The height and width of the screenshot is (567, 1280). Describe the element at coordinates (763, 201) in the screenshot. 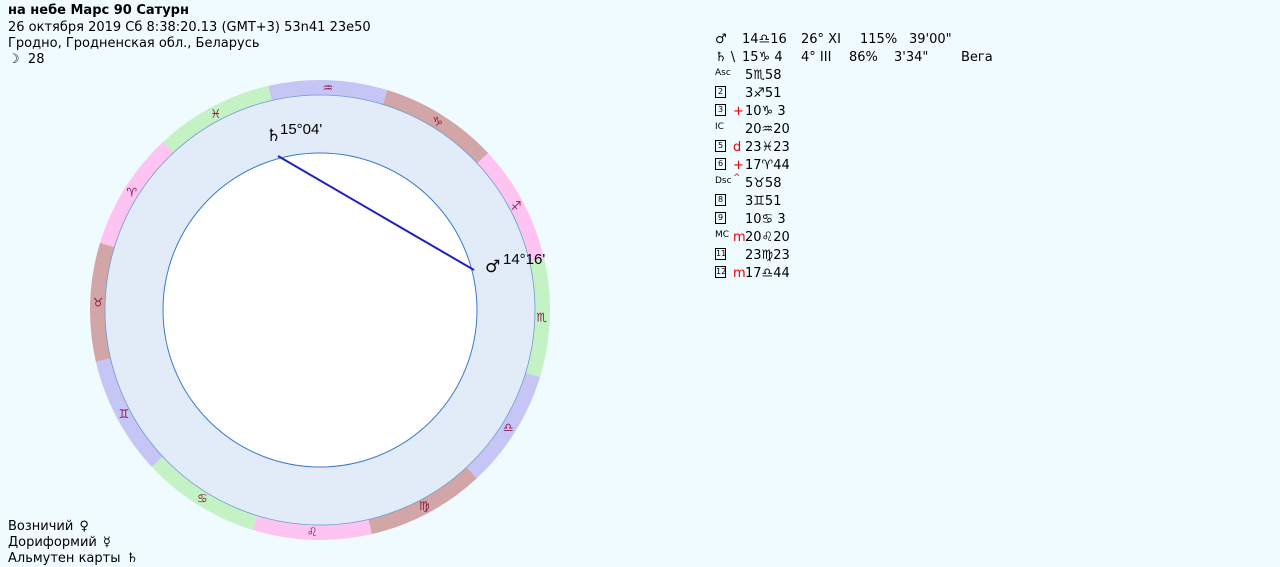

I see `house-cusp: 3♊51` at that location.